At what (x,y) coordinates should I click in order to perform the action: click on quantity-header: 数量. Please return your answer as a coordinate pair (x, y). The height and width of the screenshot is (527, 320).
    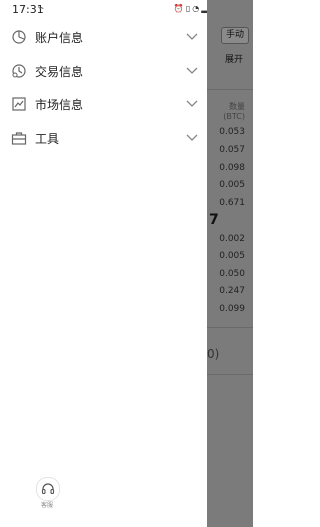
    Looking at the image, I should click on (237, 106).